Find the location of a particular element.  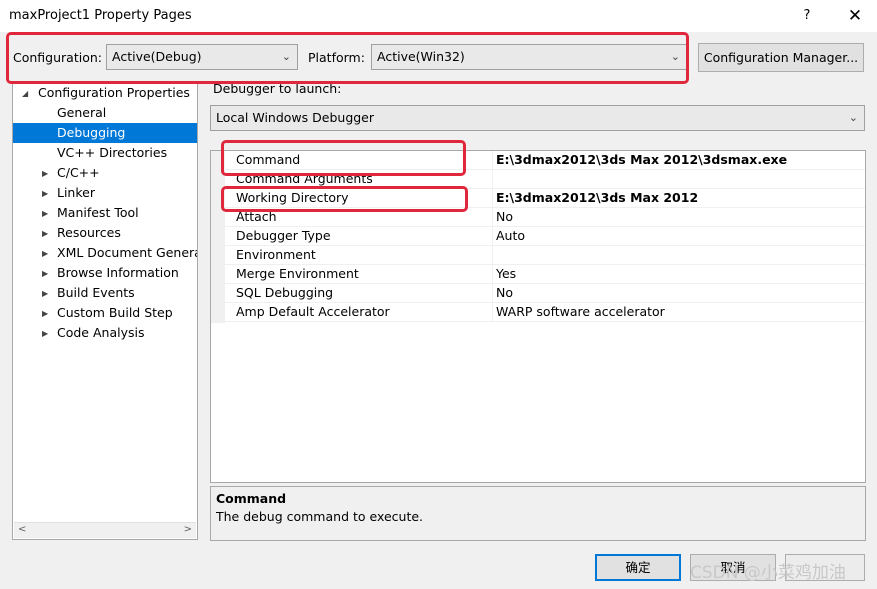

tree-item-custom-build-step: ▶ Custom Build Step is located at coordinates (105, 313).